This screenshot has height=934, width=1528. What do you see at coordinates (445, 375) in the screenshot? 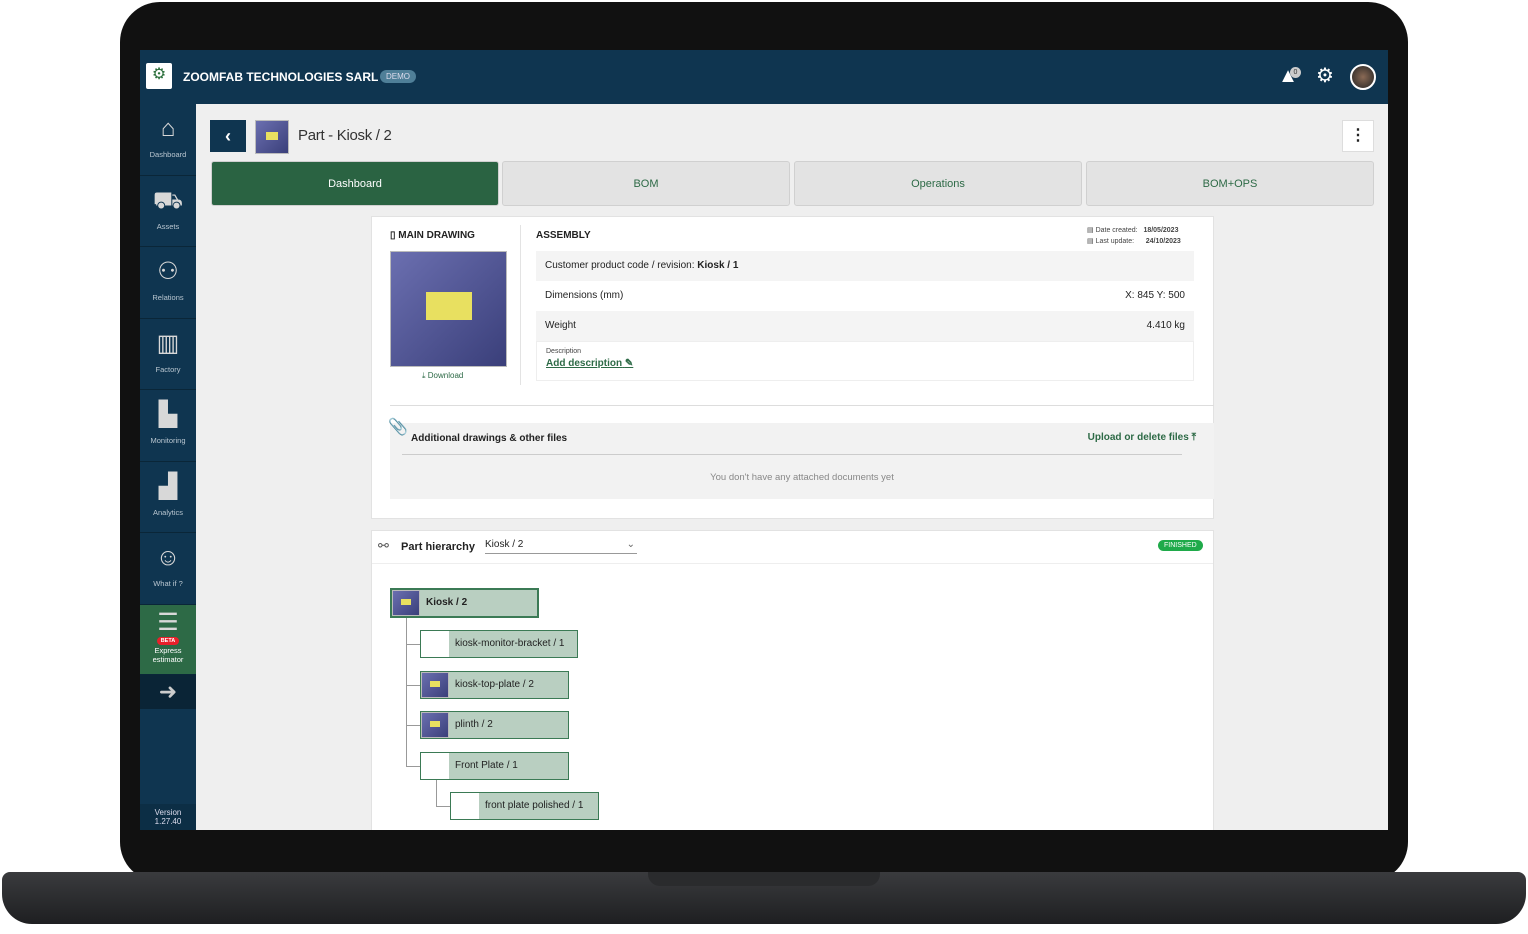
I see `download-label: Download` at bounding box center [445, 375].